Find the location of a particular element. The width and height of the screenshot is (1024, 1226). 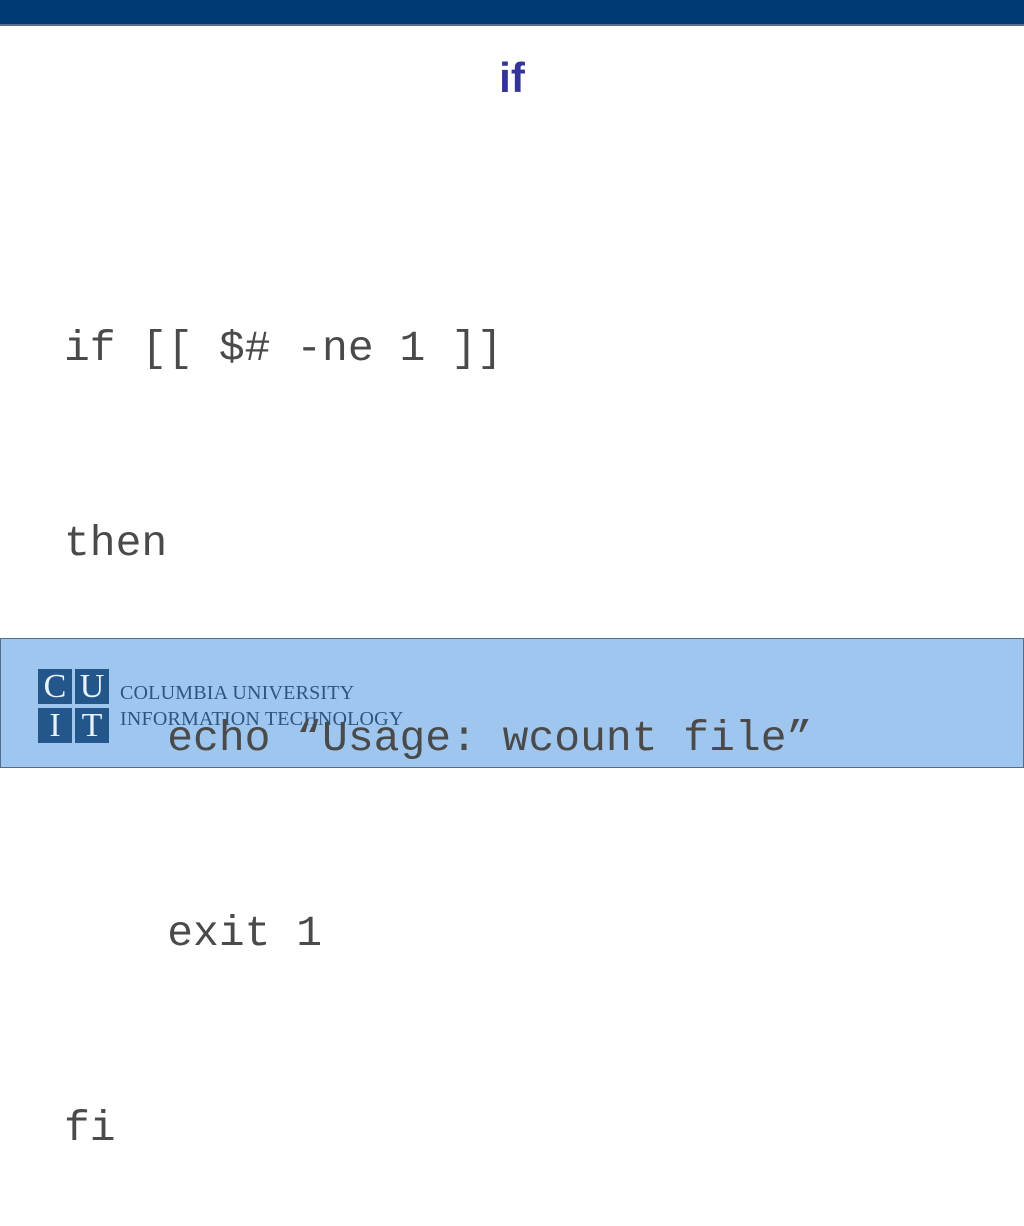

top-bar is located at coordinates (512, 13).